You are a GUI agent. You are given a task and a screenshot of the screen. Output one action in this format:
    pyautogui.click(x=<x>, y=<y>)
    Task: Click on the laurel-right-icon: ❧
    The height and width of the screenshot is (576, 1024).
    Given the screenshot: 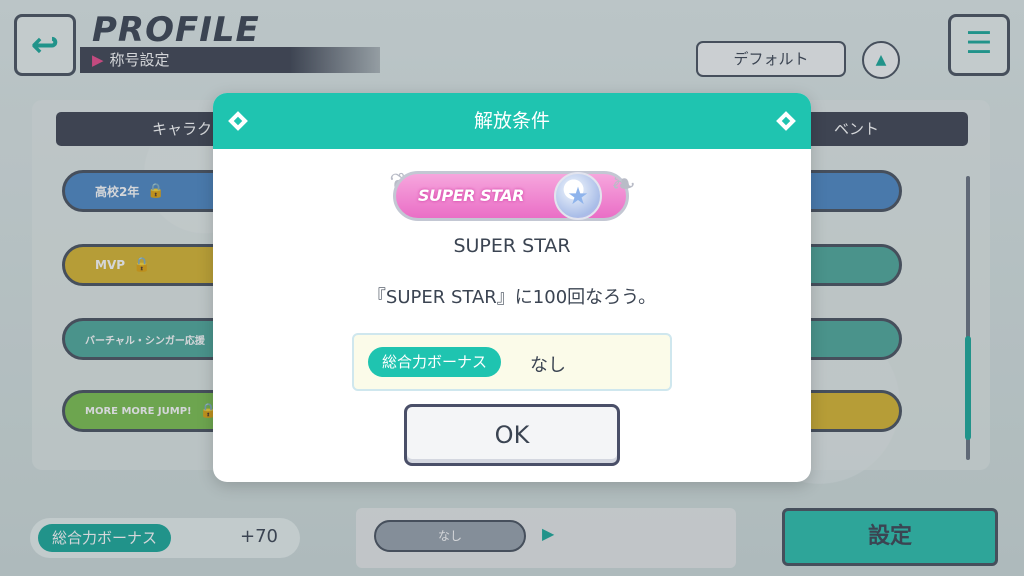 What is the action you would take?
    pyautogui.click(x=624, y=184)
    